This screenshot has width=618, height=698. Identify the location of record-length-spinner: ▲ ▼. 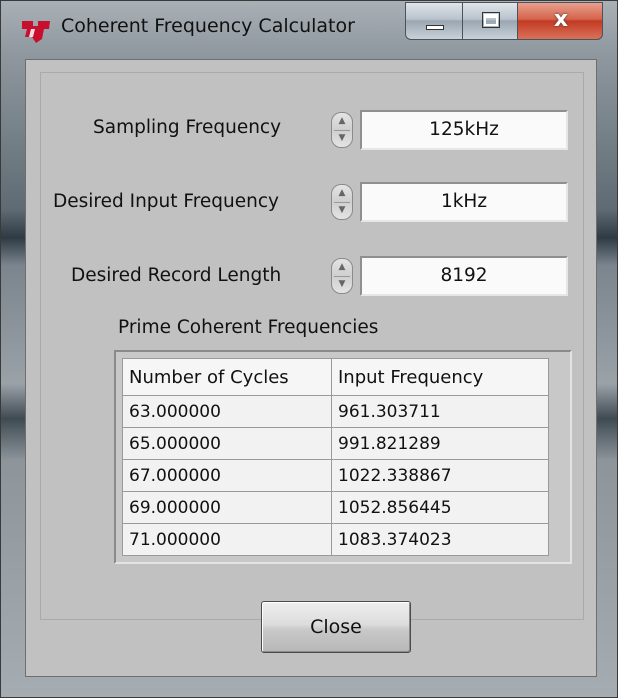
(342, 276).